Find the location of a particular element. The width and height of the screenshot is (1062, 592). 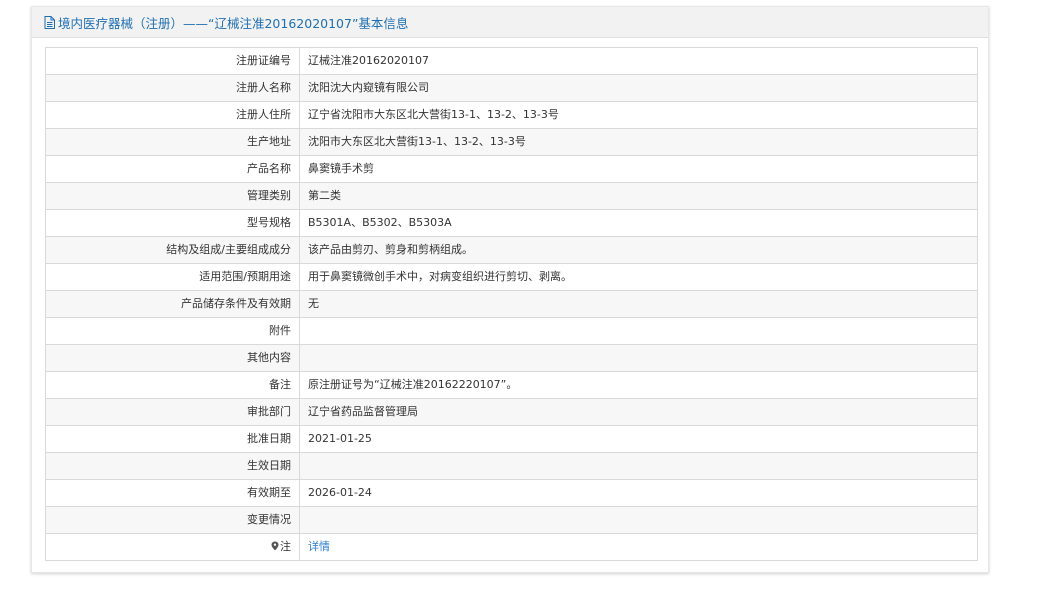

table-row: 有效期至 2026-01-24 is located at coordinates (511, 493).